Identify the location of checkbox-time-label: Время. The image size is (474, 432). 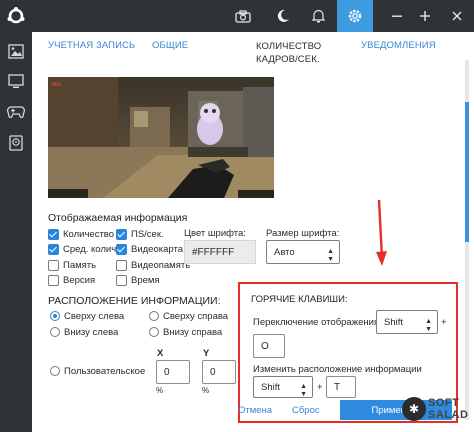
(145, 280).